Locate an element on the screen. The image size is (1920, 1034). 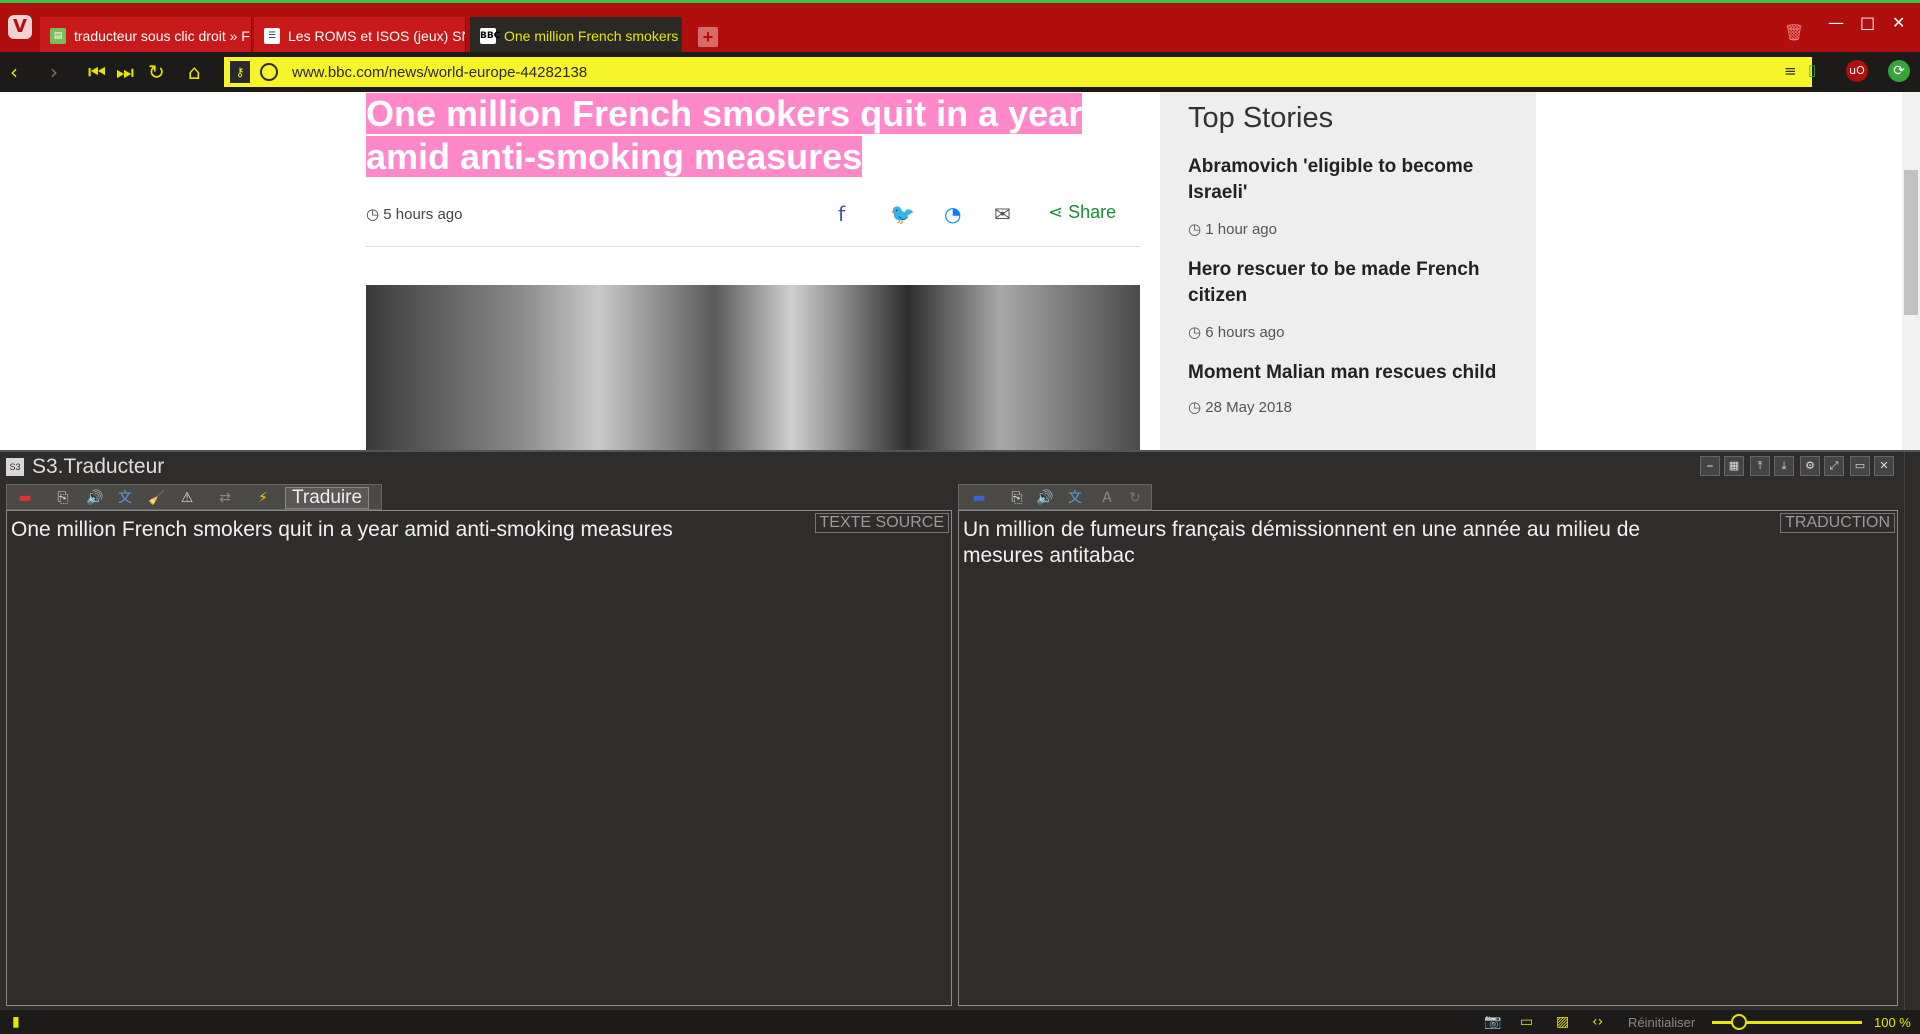
close-panel-icon: ✕ is located at coordinates (1884, 466).